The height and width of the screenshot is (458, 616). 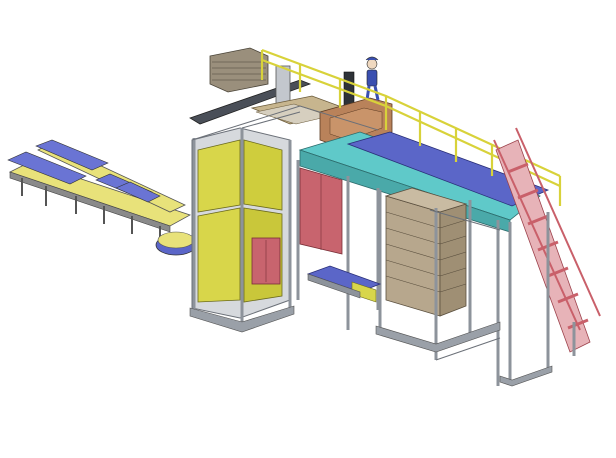 I want to click on infeed-conveyors, so click(x=102, y=197).